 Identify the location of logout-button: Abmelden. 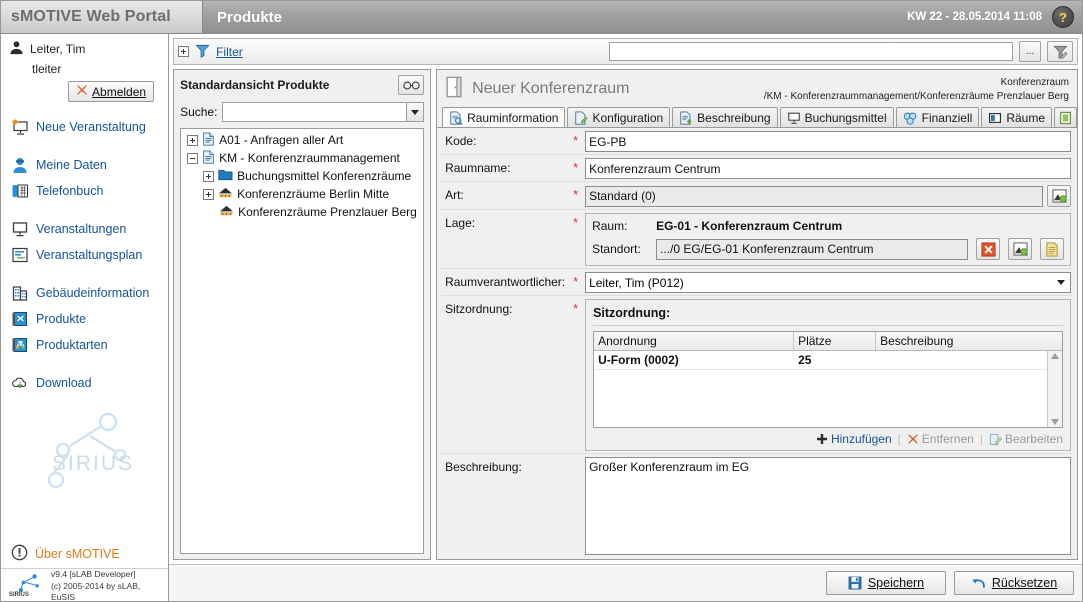
(111, 91).